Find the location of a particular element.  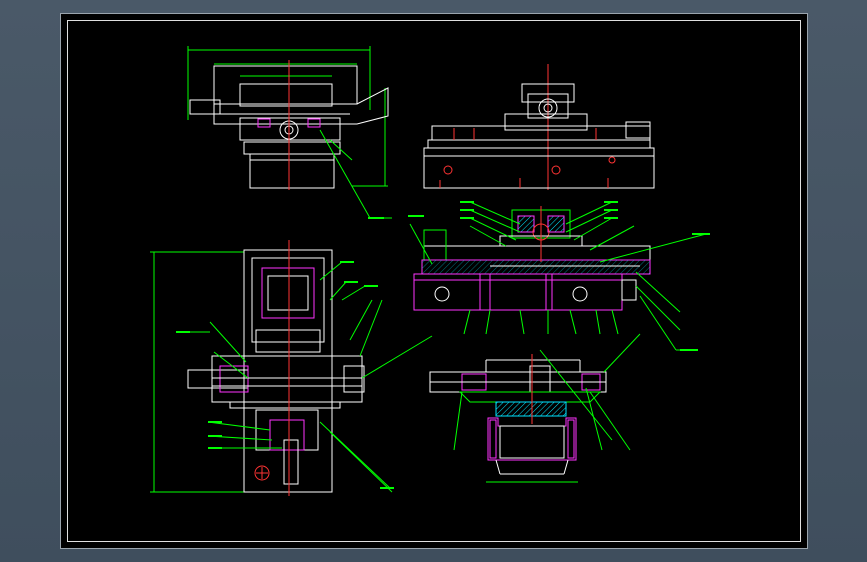

section-view is located at coordinates (558, 276).